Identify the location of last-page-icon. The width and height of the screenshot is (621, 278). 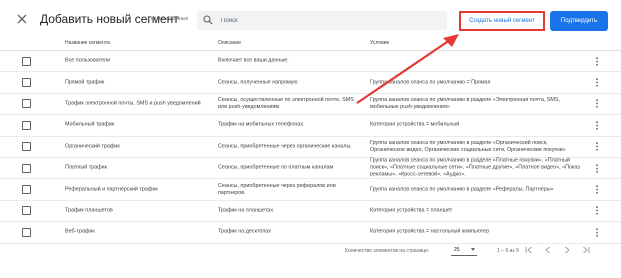
(586, 250).